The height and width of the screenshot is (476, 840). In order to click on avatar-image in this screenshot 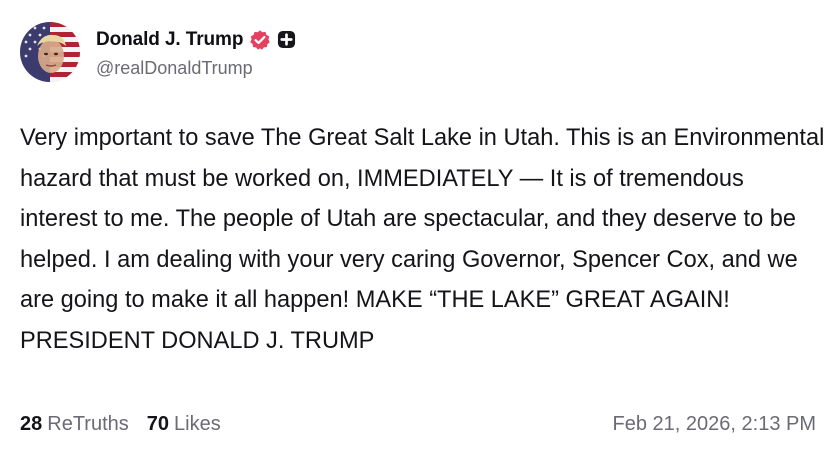, I will do `click(50, 52)`.